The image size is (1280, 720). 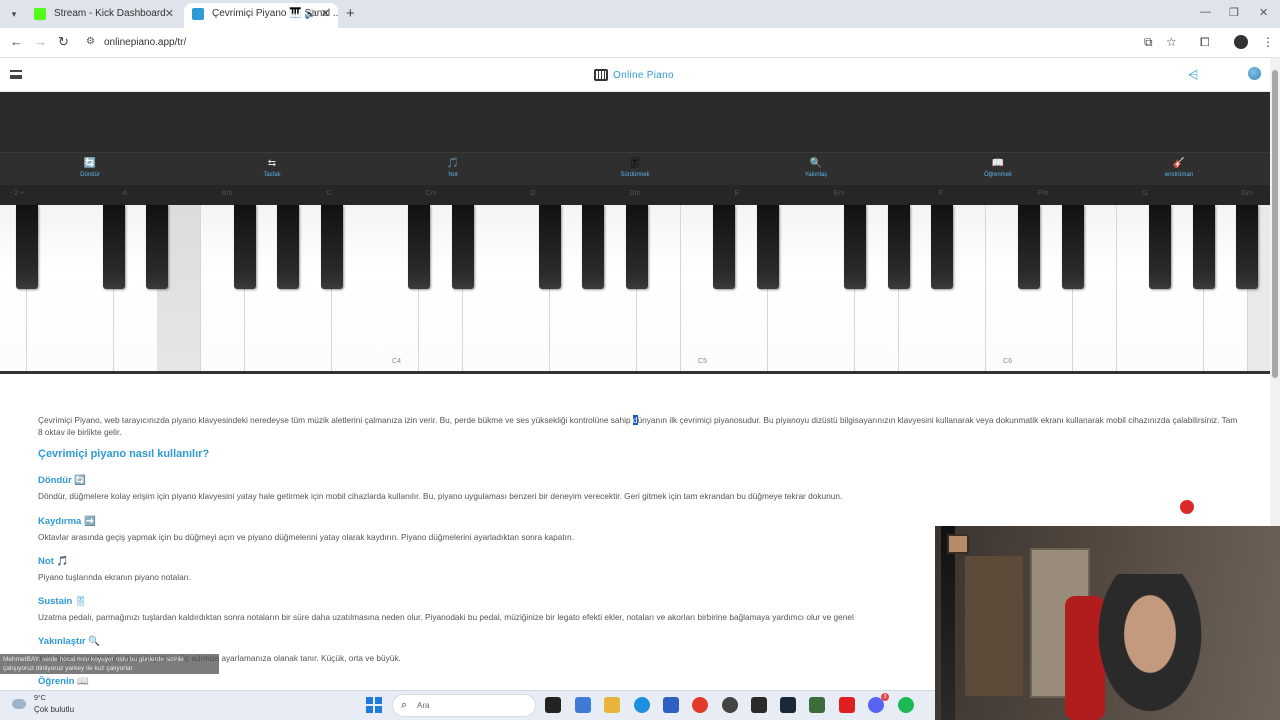 I want to click on forward-icon: →, so click(x=40, y=41).